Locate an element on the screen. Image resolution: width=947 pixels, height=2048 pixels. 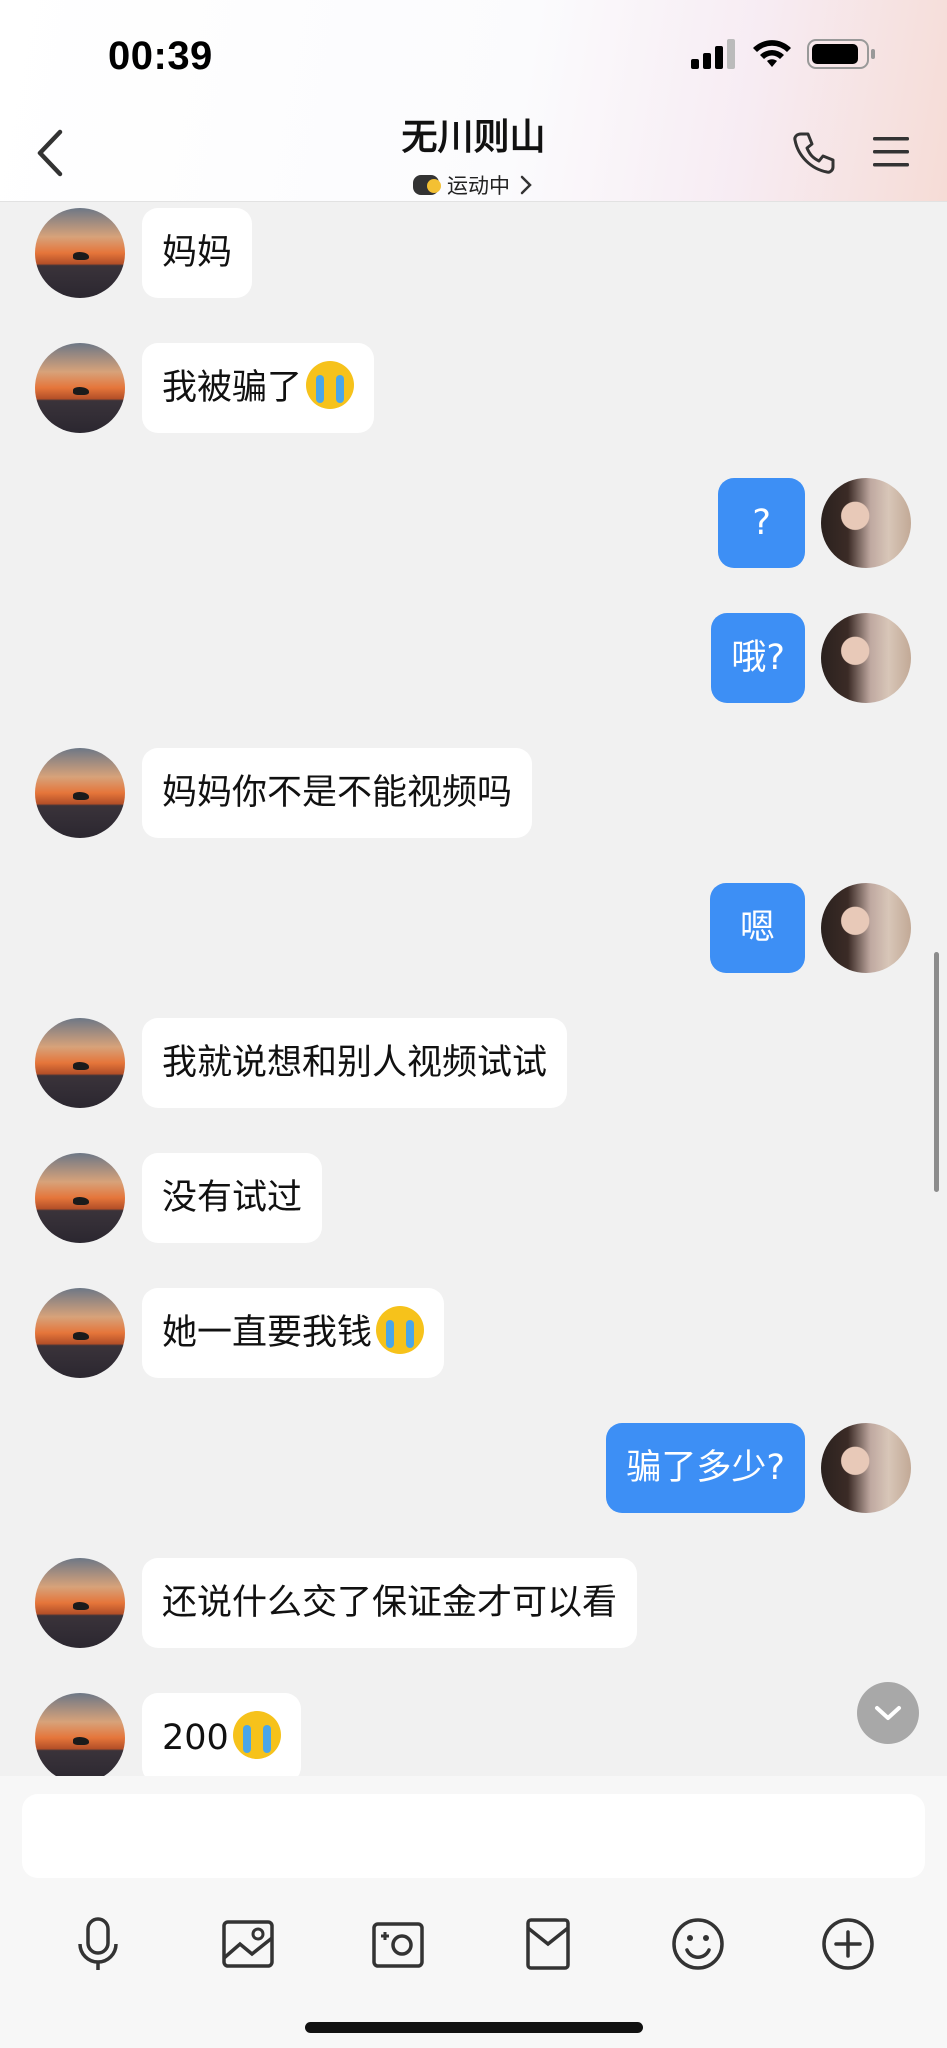
status-subtitle: 运动中 is located at coordinates (473, 185).